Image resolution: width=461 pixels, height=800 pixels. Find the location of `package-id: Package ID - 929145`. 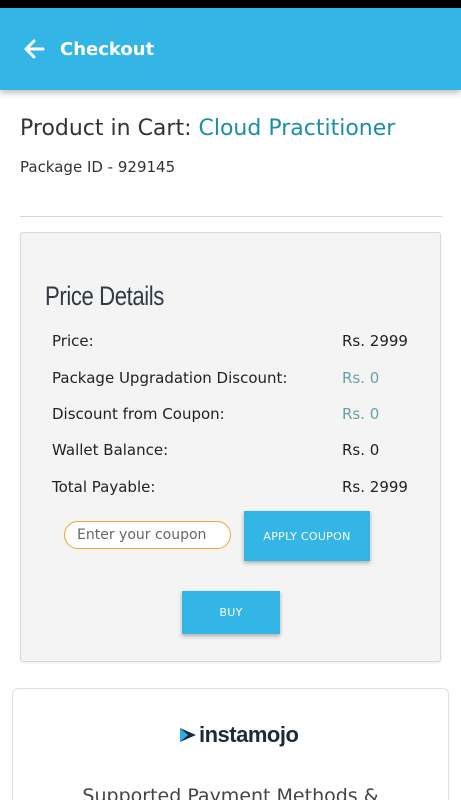

package-id: Package ID - 929145 is located at coordinates (98, 167).